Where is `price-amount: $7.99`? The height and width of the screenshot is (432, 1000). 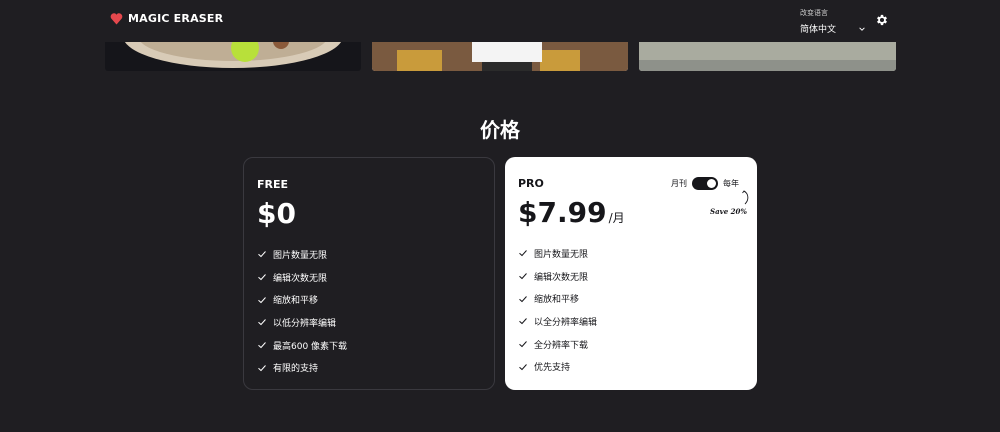 price-amount: $7.99 is located at coordinates (562, 212).